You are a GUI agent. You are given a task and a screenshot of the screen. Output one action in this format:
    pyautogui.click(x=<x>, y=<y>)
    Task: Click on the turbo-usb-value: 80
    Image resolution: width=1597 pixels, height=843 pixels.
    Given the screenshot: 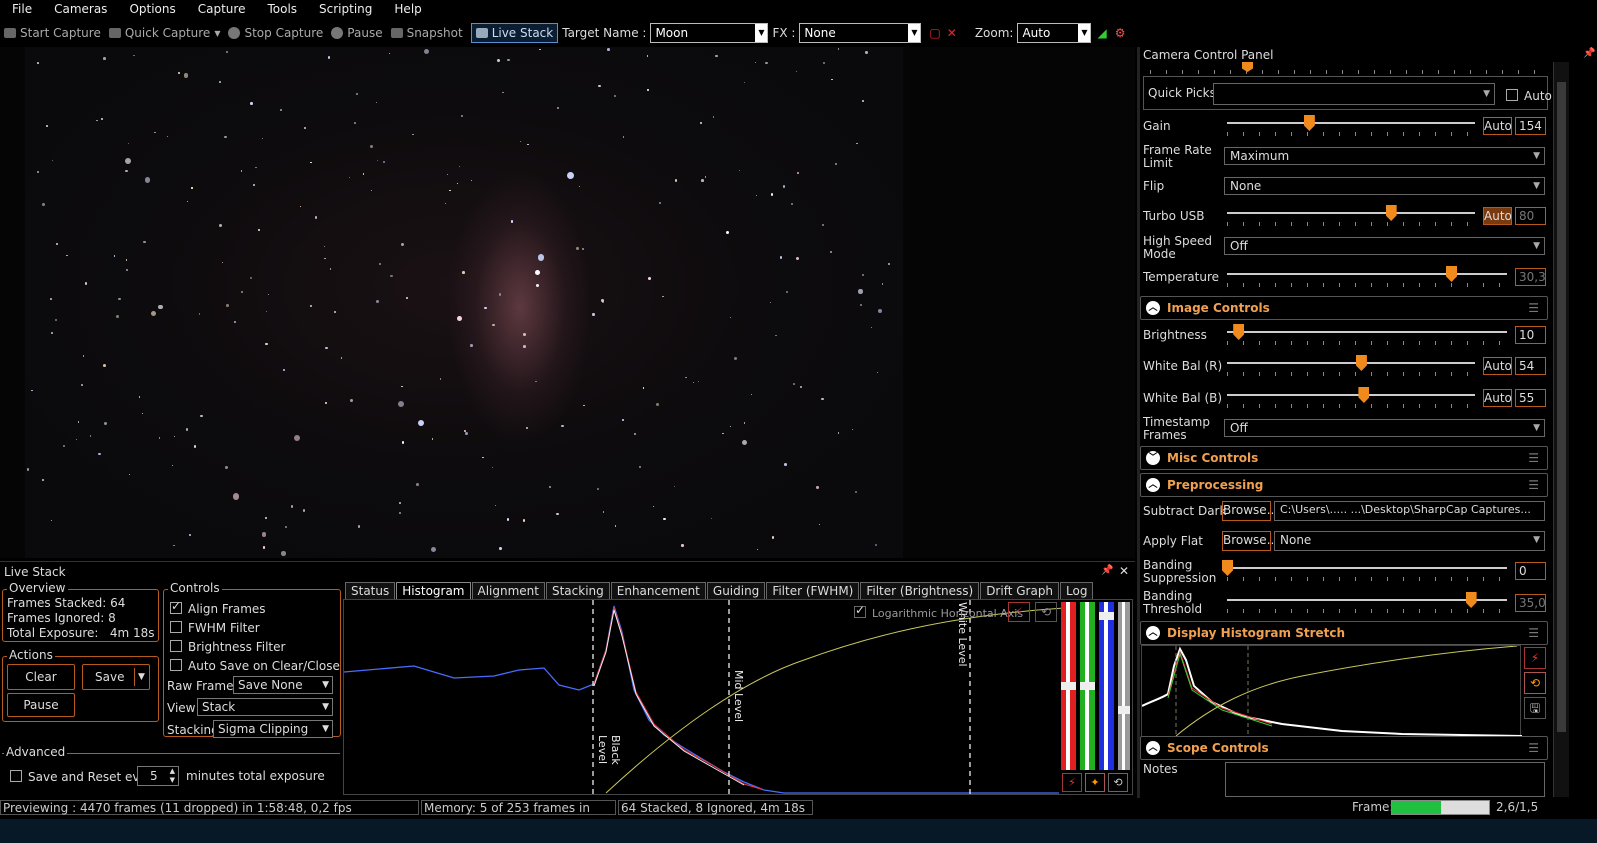 What is the action you would take?
    pyautogui.click(x=1530, y=216)
    